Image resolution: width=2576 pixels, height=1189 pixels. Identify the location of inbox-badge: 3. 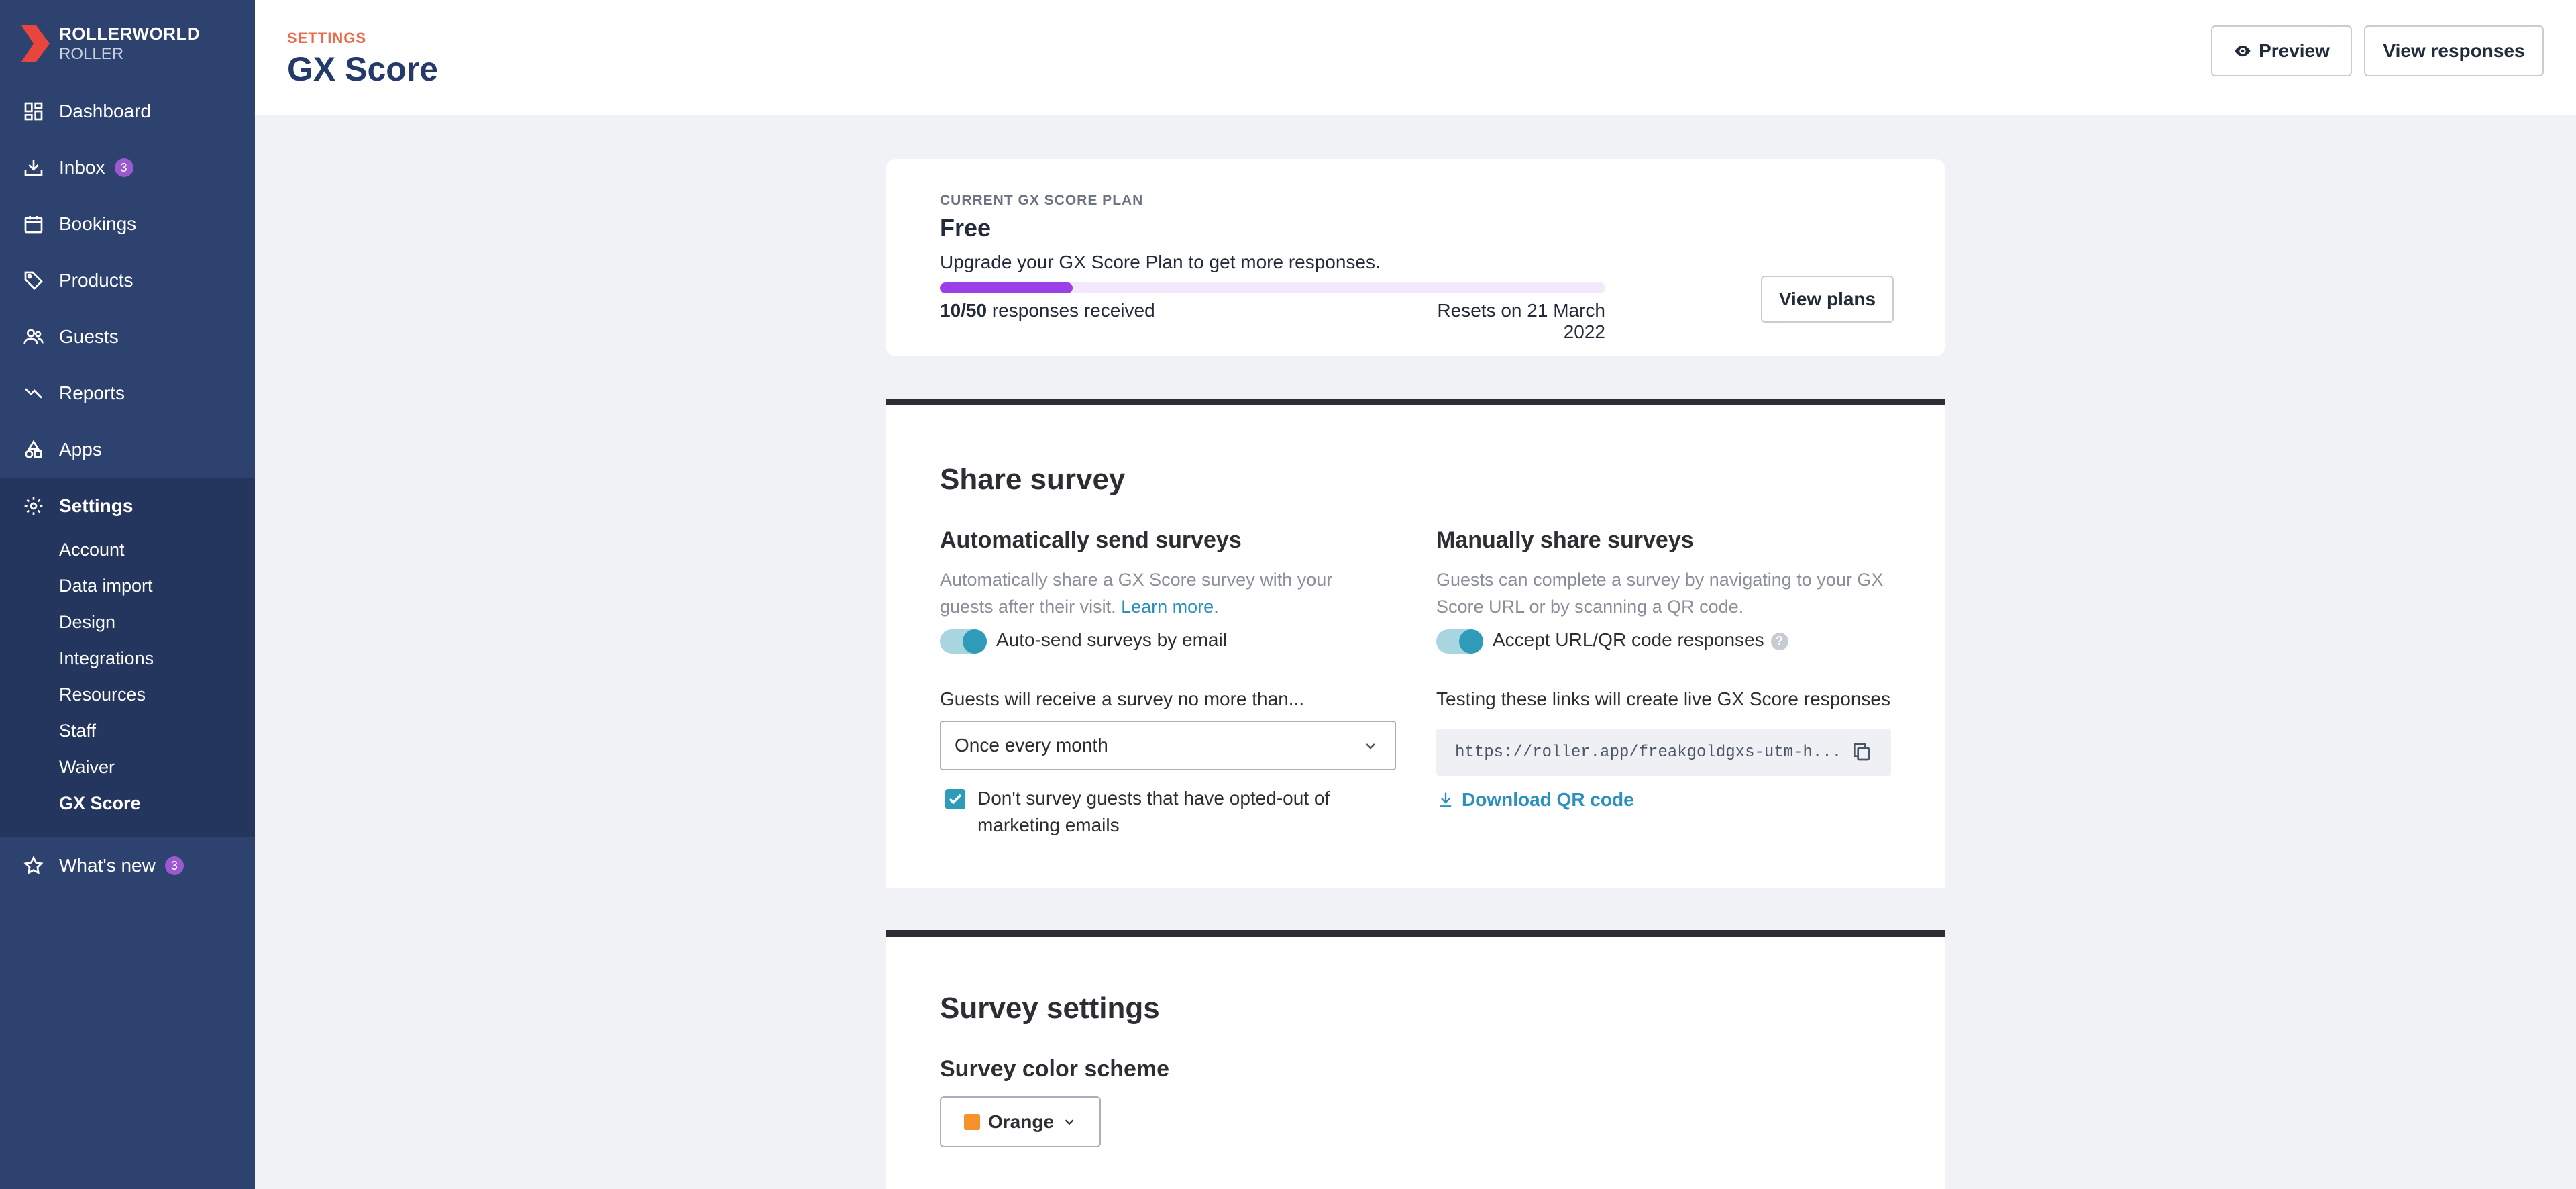
(123, 167).